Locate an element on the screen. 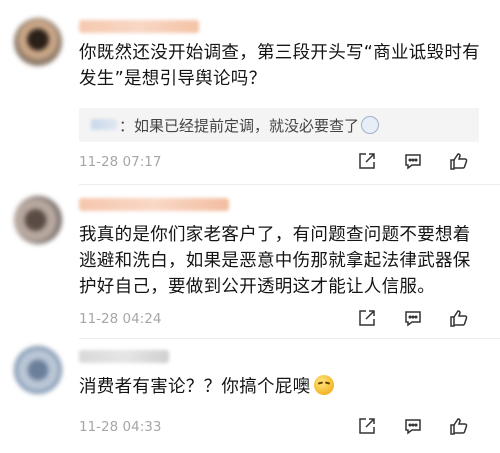 The height and width of the screenshot is (453, 500). reply-emoji-icon is located at coordinates (370, 125).